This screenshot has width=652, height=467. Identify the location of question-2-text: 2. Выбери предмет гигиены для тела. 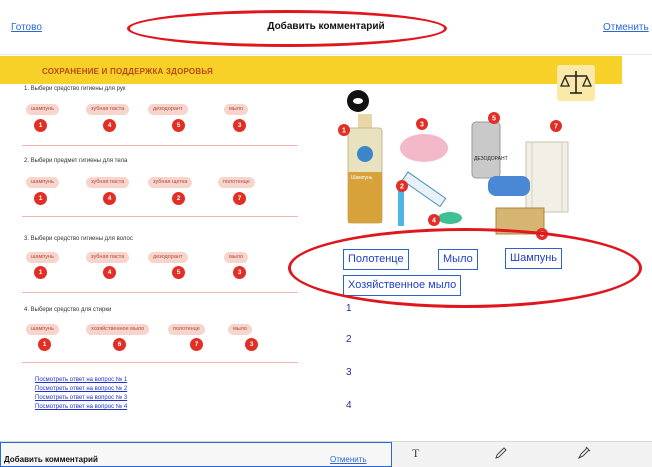
(76, 161).